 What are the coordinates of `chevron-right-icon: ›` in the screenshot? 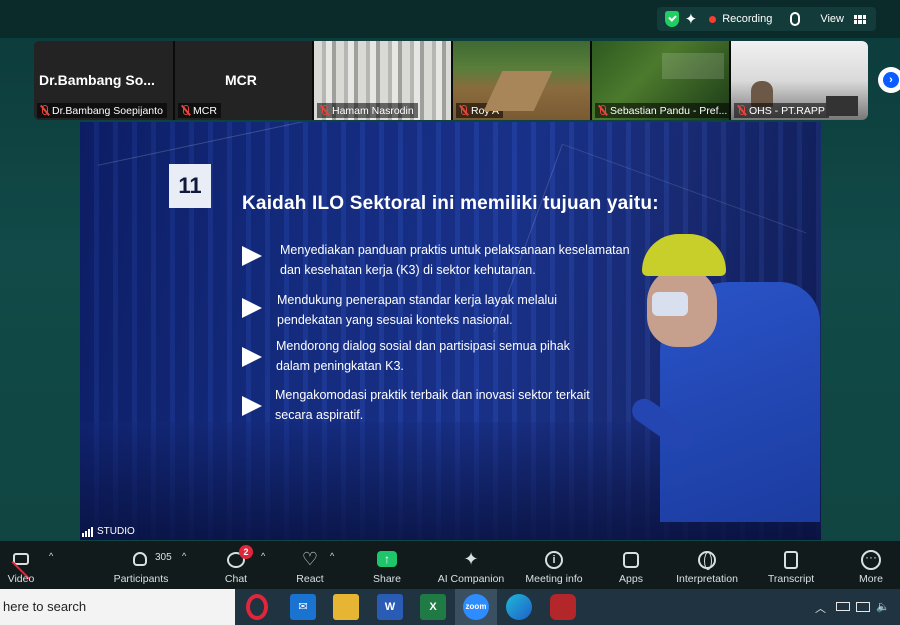 It's located at (891, 80).